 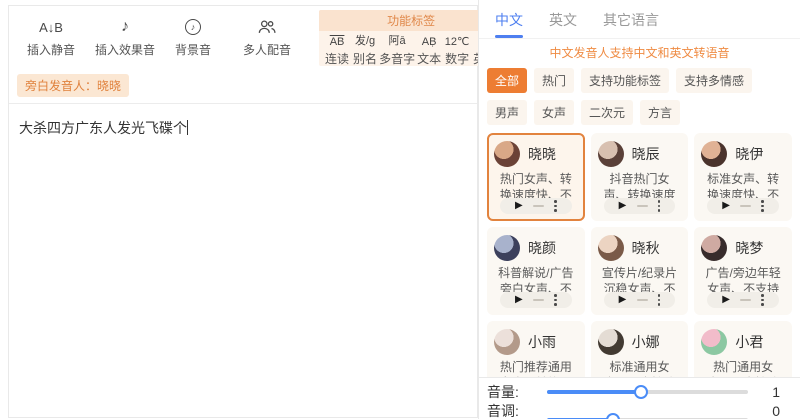 I want to click on filter-anime: 二次元, so click(x=607, y=112).